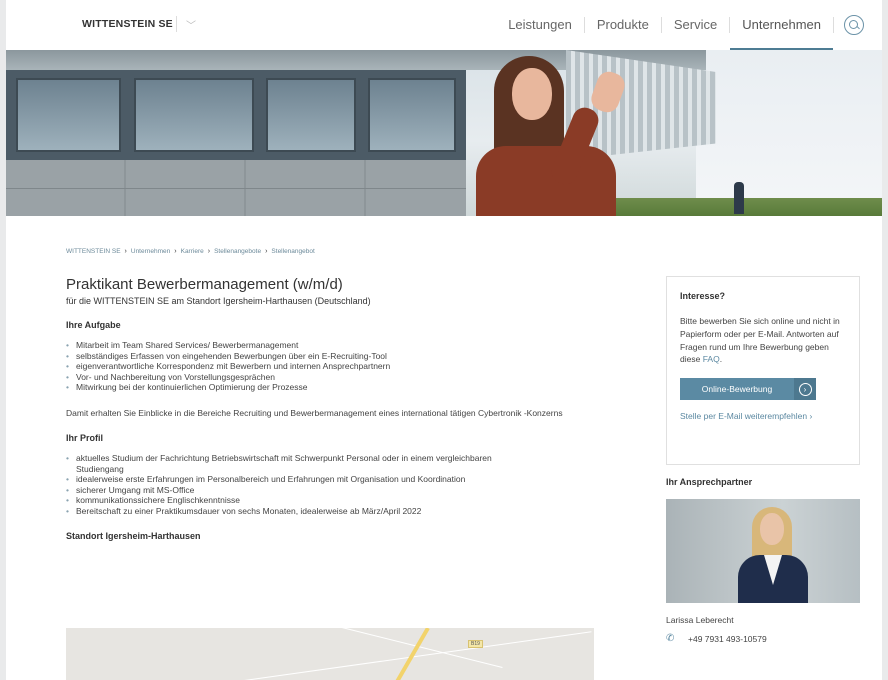  Describe the element at coordinates (204, 284) in the screenshot. I see `page-title: Praktikant Bewerbermanagement (w/m/d)` at that location.